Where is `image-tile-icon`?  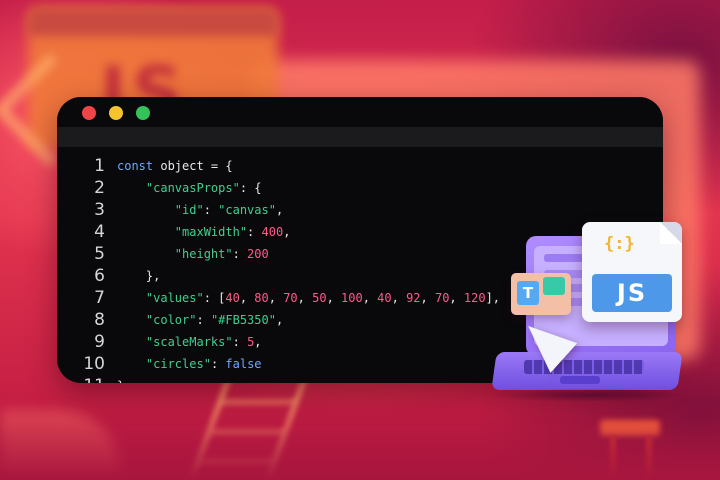
image-tile-icon is located at coordinates (554, 286).